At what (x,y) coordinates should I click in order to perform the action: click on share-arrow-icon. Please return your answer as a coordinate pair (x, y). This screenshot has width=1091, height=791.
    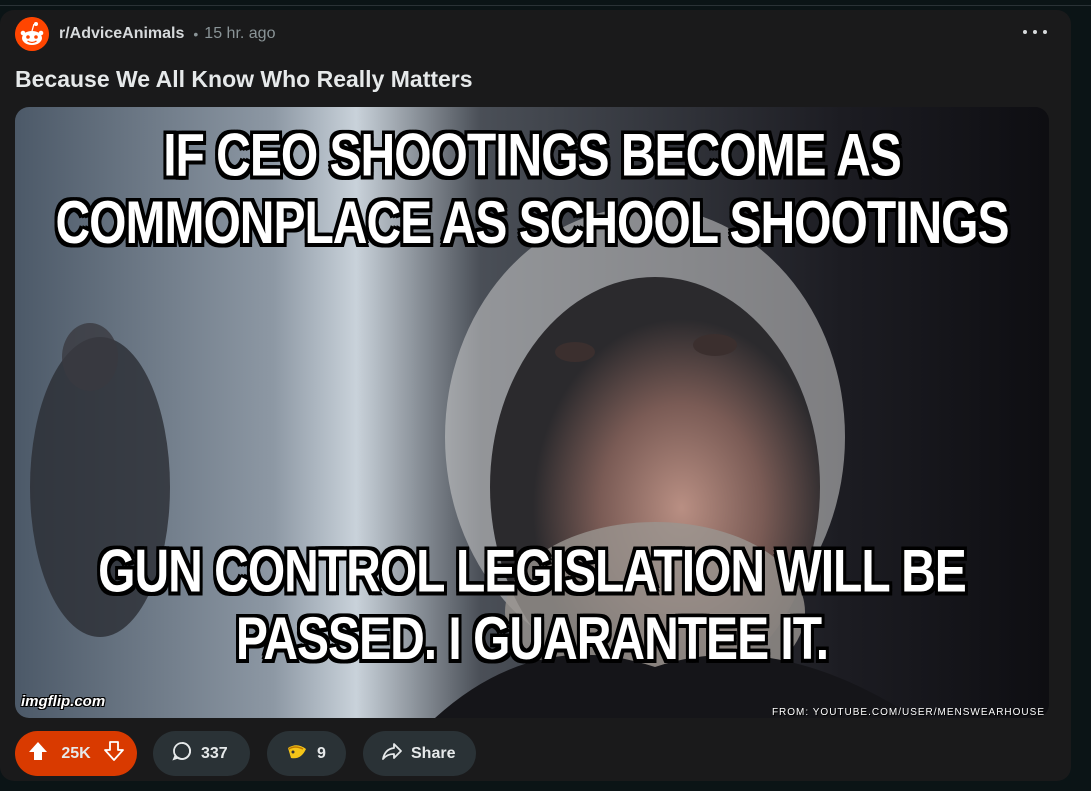
    Looking at the image, I should click on (392, 753).